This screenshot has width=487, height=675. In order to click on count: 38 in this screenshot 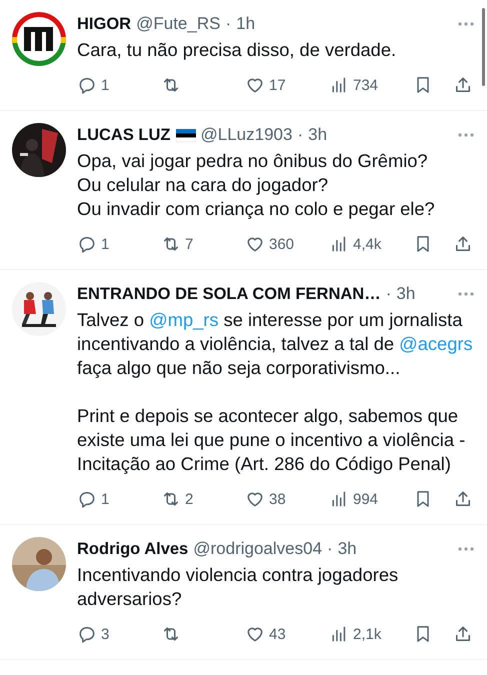, I will do `click(277, 499)`.